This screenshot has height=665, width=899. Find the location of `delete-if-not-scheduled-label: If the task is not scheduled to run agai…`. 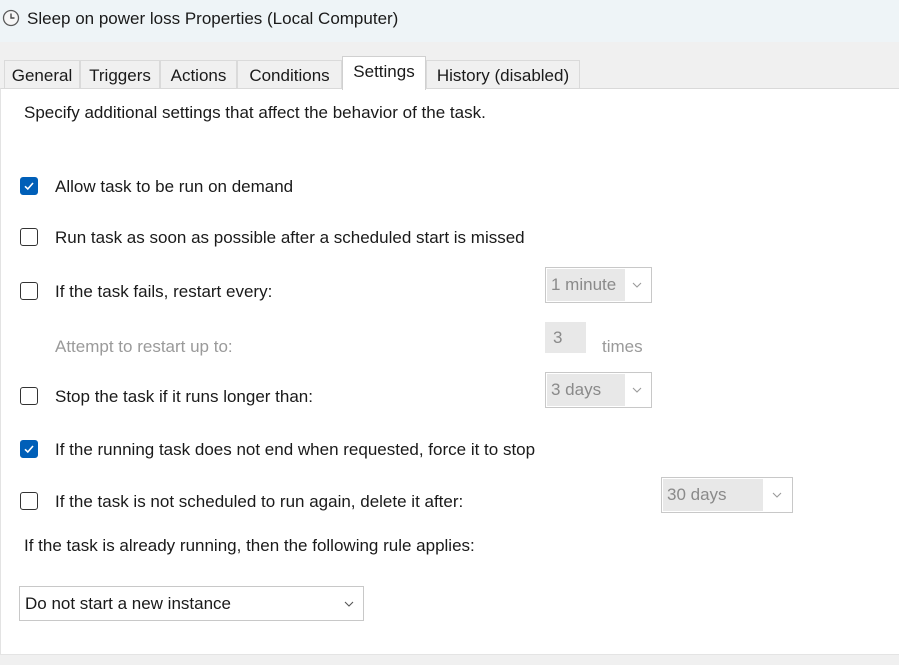

delete-if-not-scheduled-label: If the task is not scheduled to run agai… is located at coordinates (259, 502).